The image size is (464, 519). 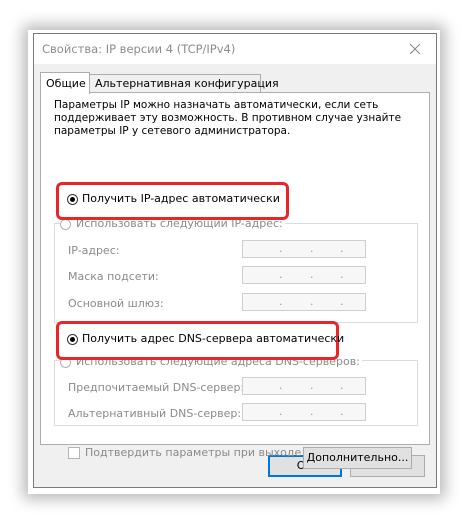 I want to click on tab-general: Общие, so click(x=65, y=83).